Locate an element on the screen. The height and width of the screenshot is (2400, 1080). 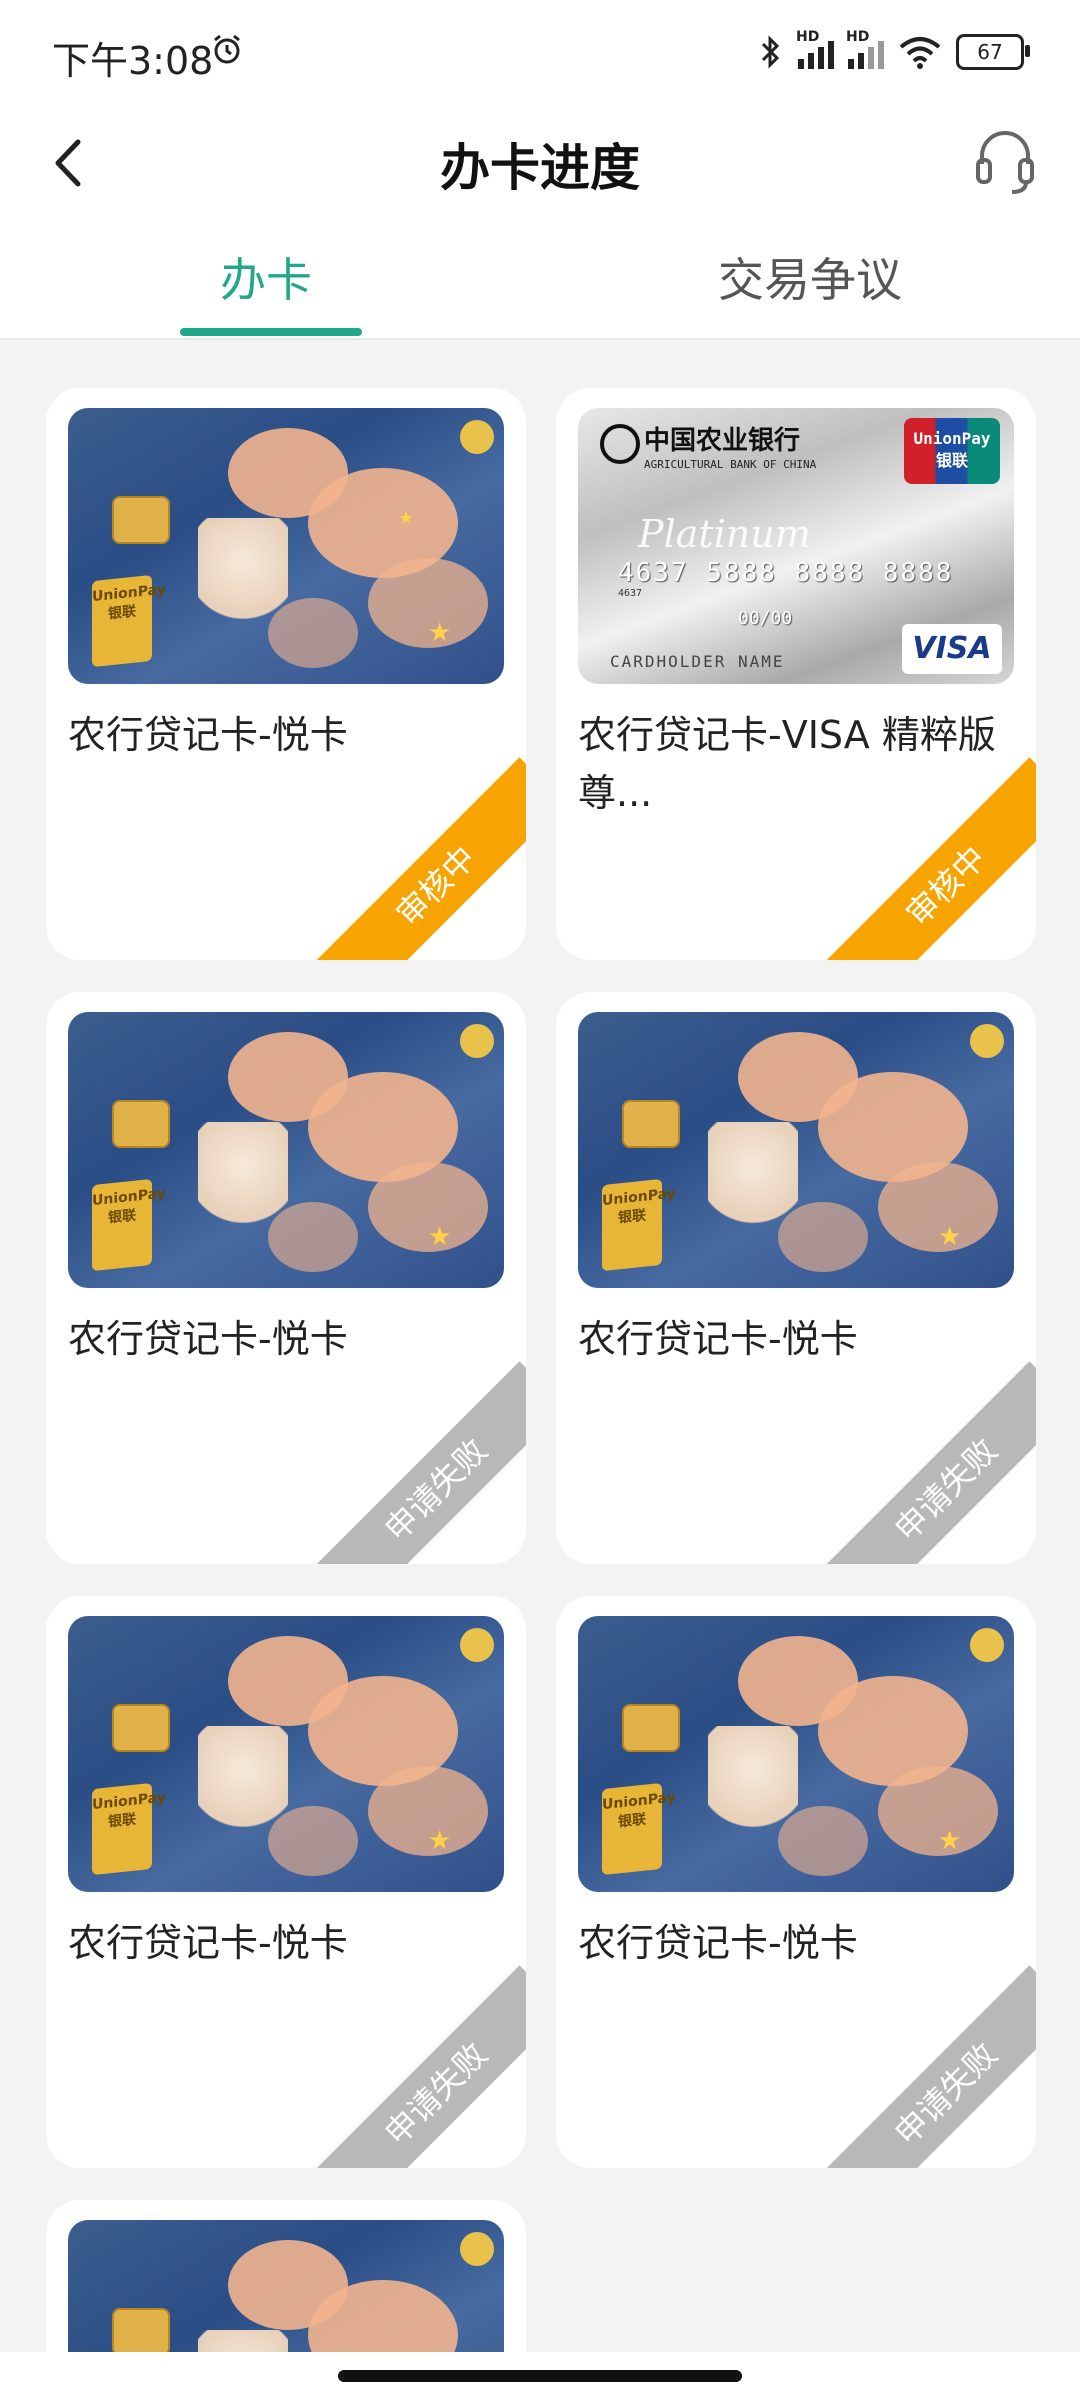
status-badge: 审核中 is located at coordinates (416, 858).